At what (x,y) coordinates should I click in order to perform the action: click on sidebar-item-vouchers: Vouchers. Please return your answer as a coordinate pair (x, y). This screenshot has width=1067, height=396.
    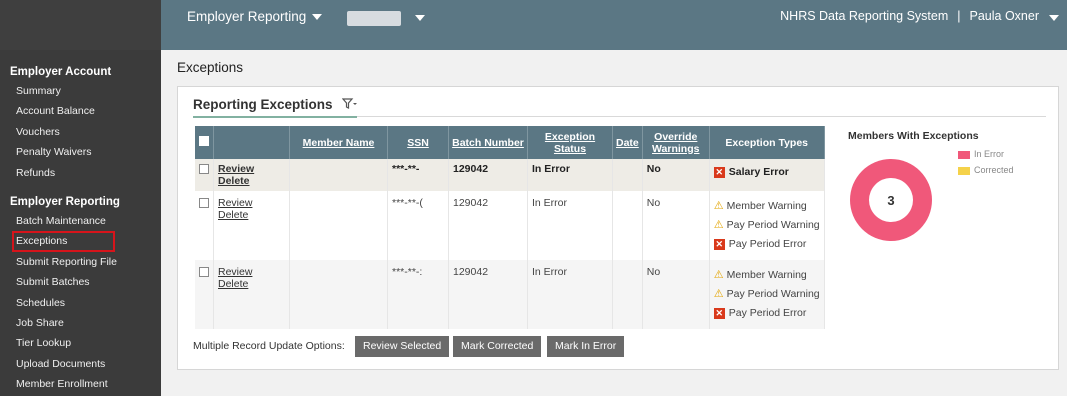
    Looking at the image, I should click on (80, 132).